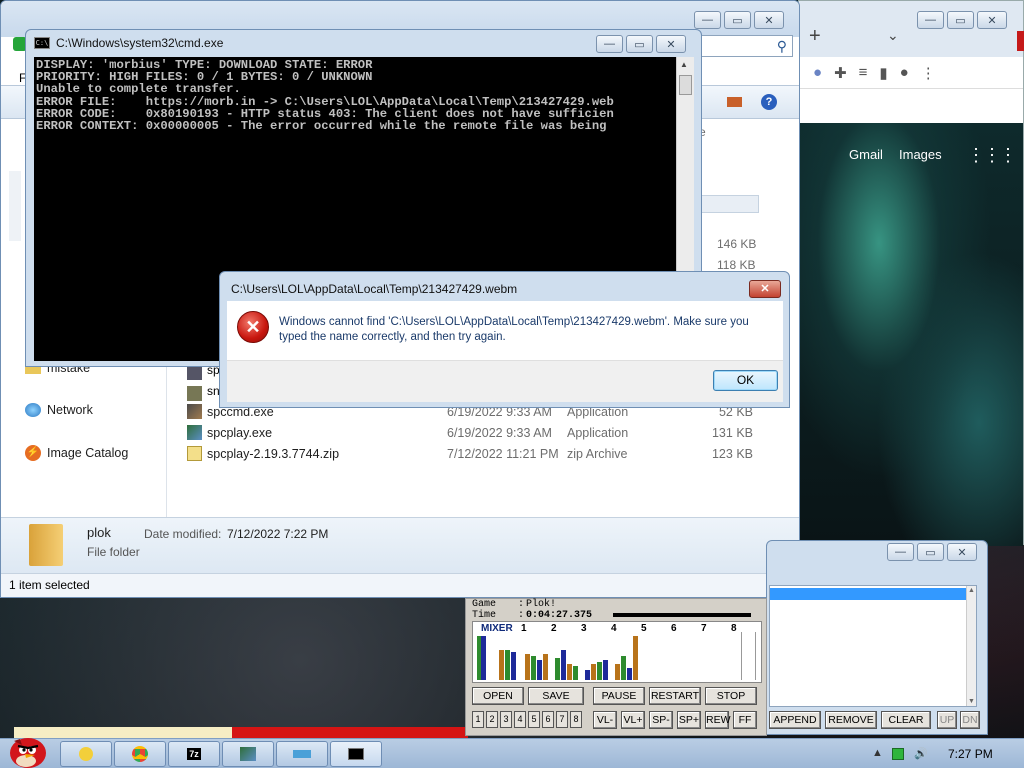 Image resolution: width=1024 pixels, height=768 pixels. Describe the element at coordinates (356, 754) in the screenshot. I see `taskbar-cmd-button` at that location.